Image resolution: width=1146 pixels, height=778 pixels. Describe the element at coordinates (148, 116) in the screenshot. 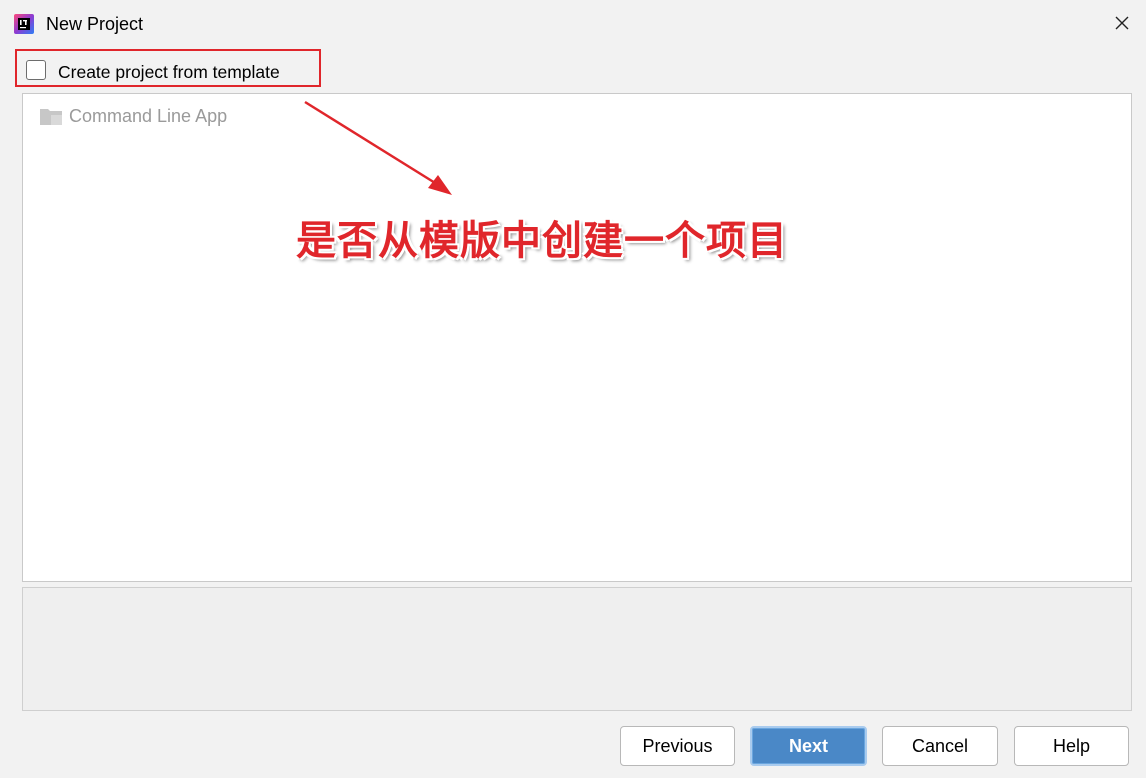

I see `list-item-label: Command Line App` at that location.